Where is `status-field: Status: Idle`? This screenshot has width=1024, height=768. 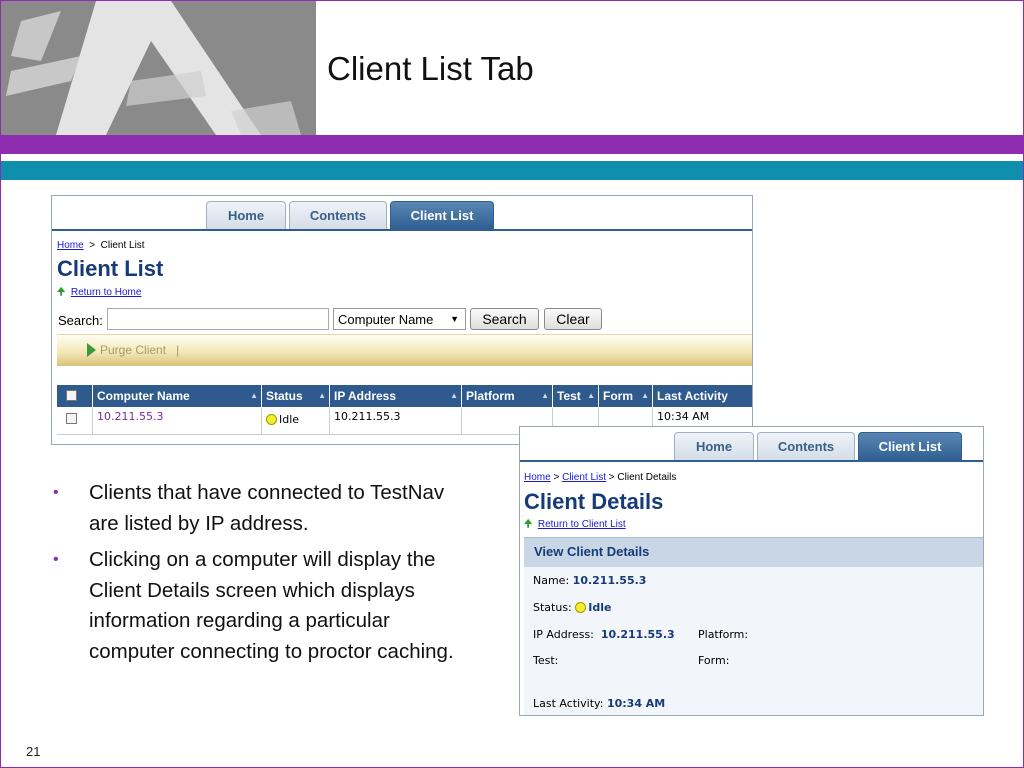
status-field: Status: Idle is located at coordinates (572, 607).